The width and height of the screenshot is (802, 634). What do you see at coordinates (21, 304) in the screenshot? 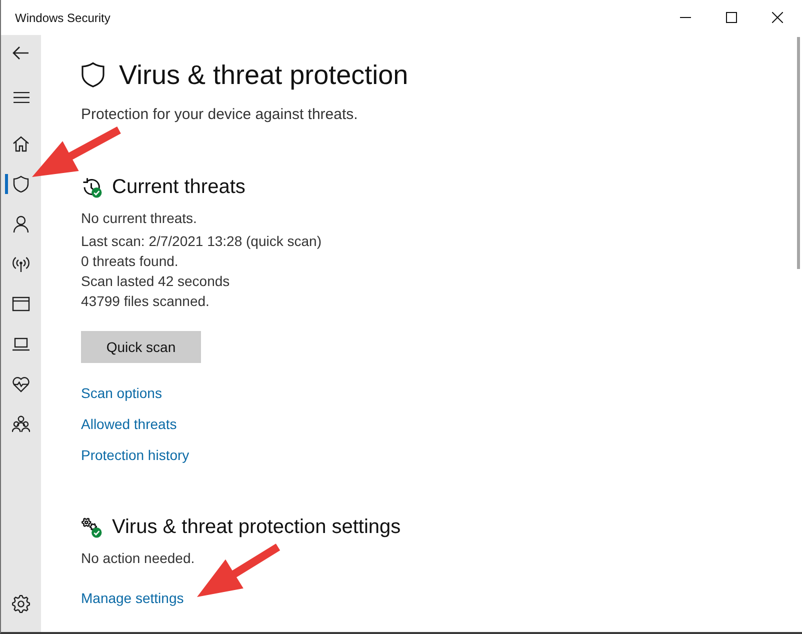
I see `window-icon` at bounding box center [21, 304].